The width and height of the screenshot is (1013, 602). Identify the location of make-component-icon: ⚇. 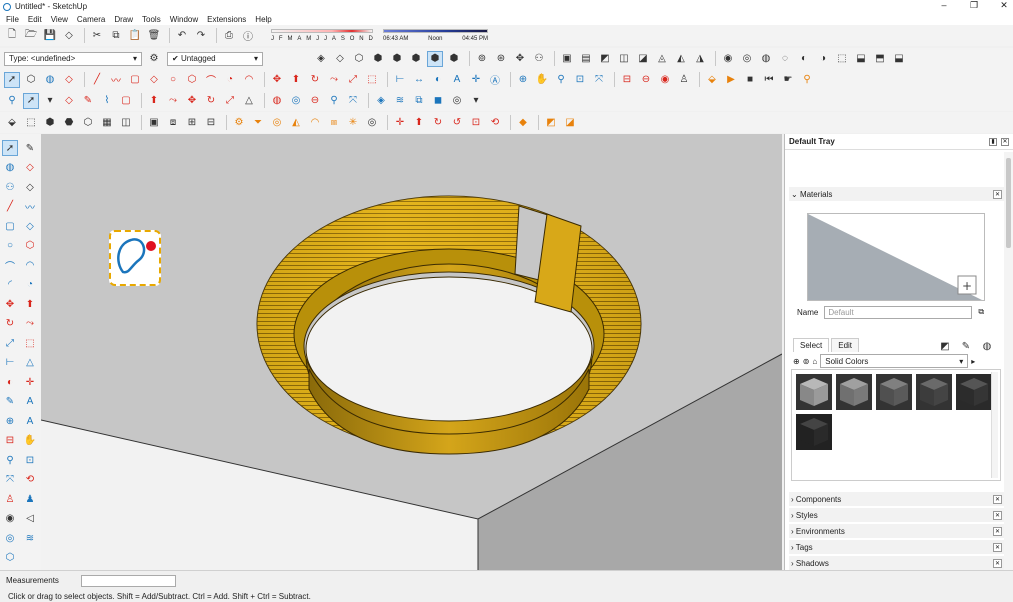
(10, 187).